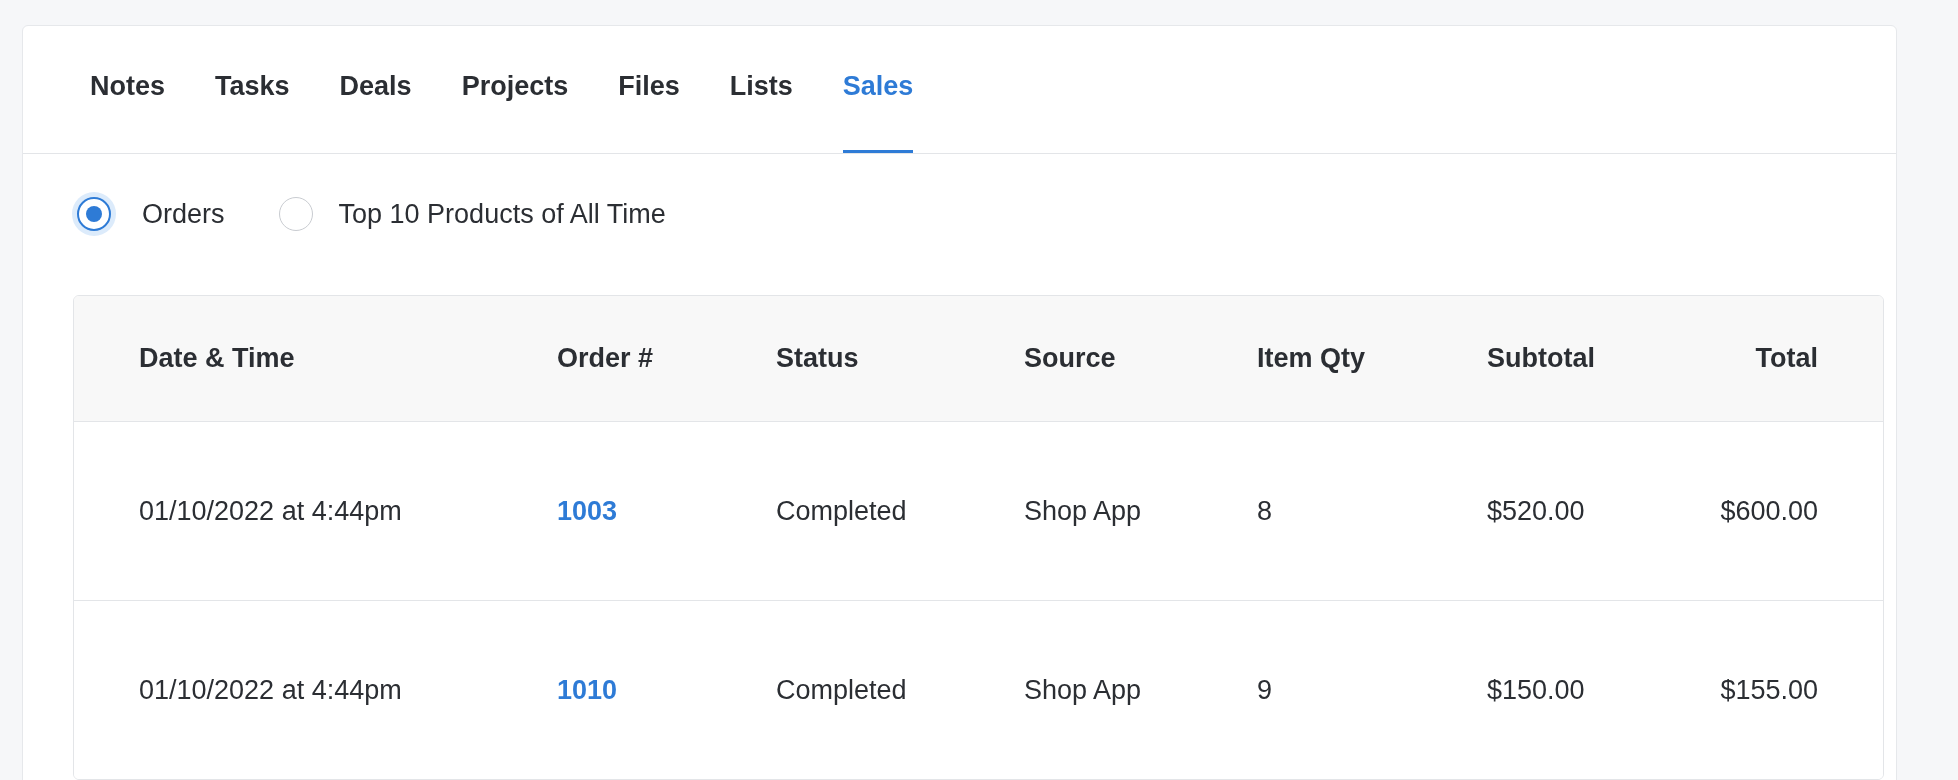 This screenshot has width=1958, height=780. What do you see at coordinates (761, 89) in the screenshot?
I see `tab: Lists` at bounding box center [761, 89].